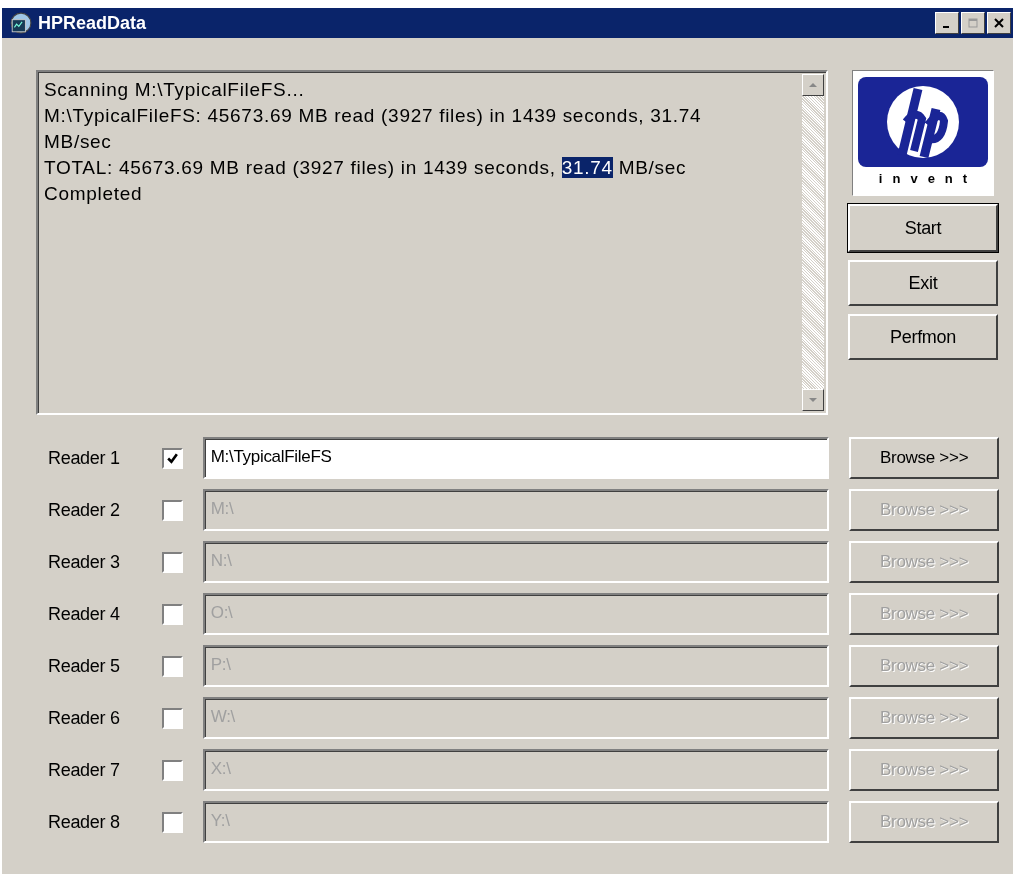 This screenshot has height=874, width=1013. Describe the element at coordinates (924, 458) in the screenshot. I see `browse-button: Browse >>>` at that location.